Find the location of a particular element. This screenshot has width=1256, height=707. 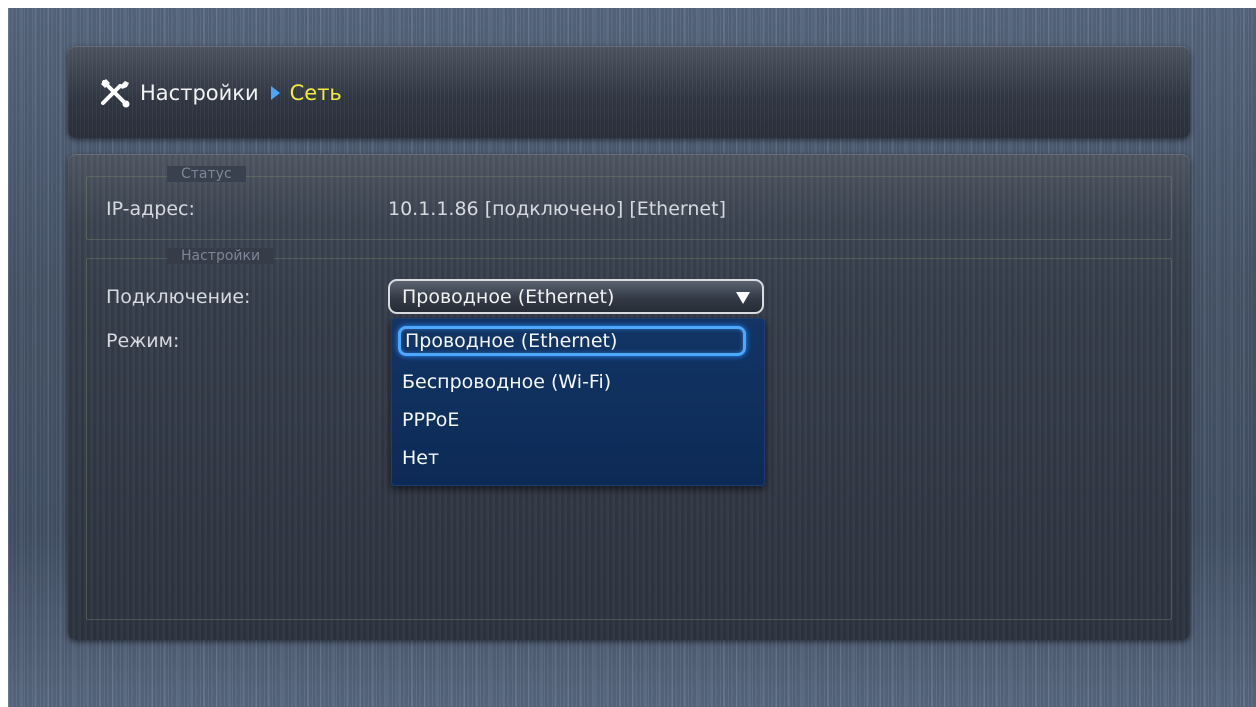

ip-address-label: IP-адрес: is located at coordinates (150, 209).